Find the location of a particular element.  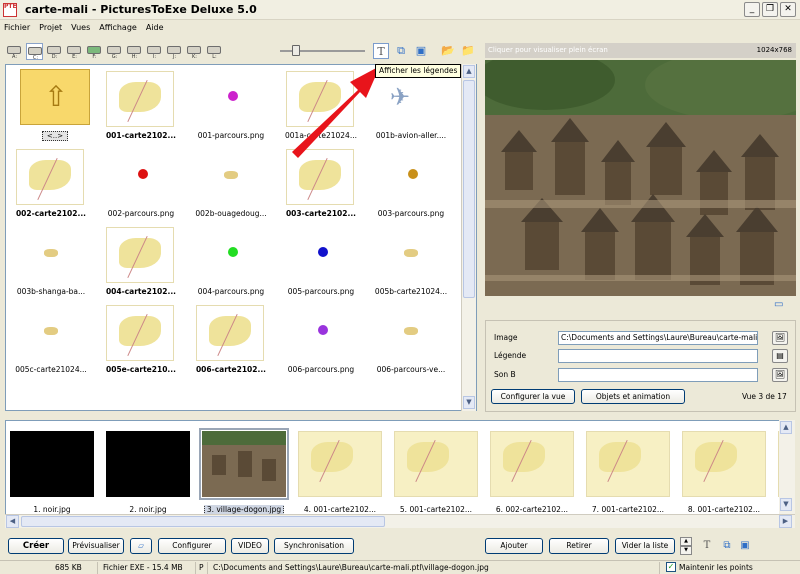

slider-thumb is located at coordinates (296, 50).